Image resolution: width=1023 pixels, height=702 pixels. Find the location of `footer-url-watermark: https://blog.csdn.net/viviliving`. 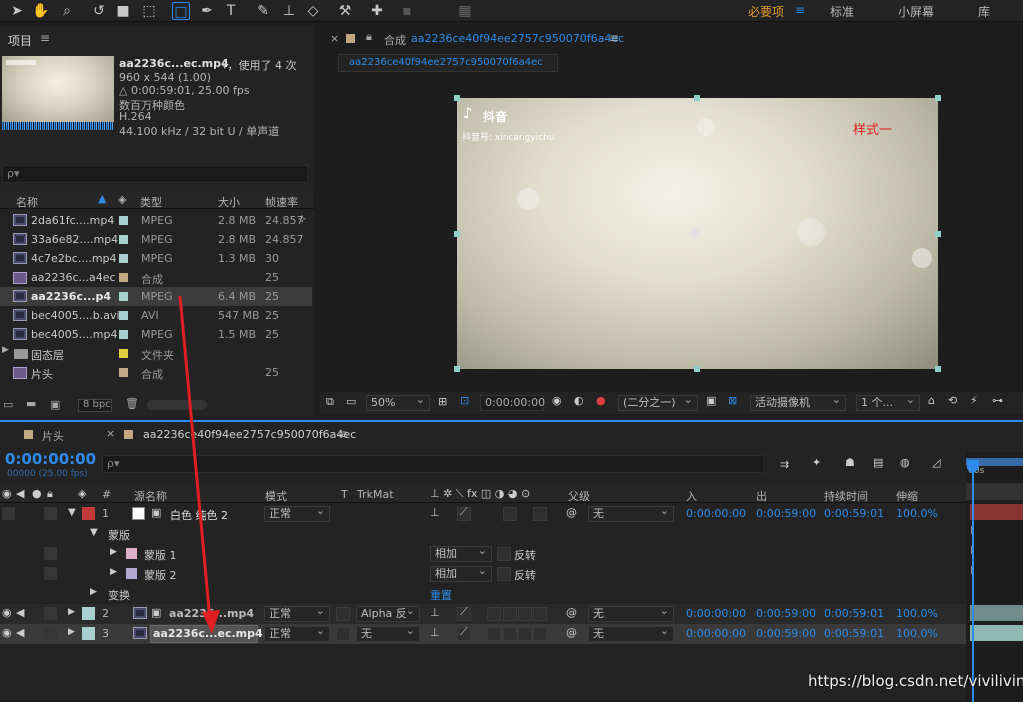

footer-url-watermark: https://blog.csdn.net/viviliving is located at coordinates (915, 681).